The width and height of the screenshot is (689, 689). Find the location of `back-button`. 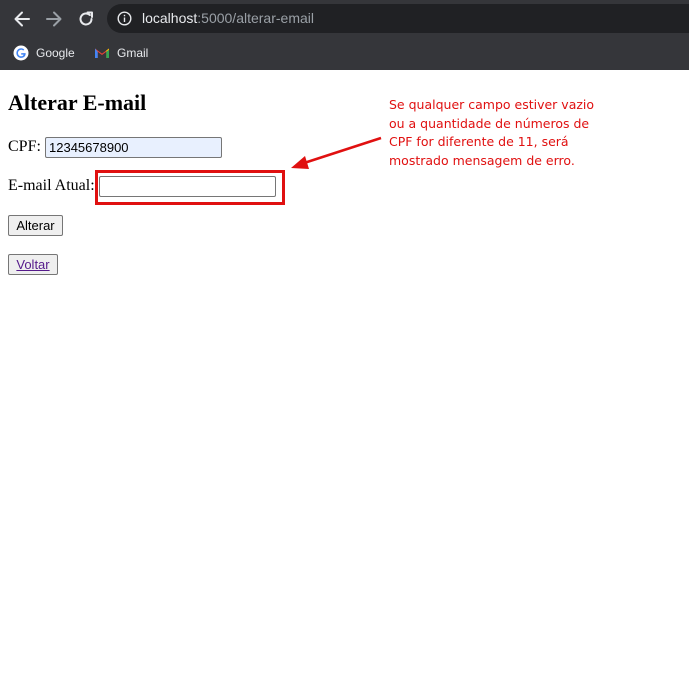

back-button is located at coordinates (22, 19).